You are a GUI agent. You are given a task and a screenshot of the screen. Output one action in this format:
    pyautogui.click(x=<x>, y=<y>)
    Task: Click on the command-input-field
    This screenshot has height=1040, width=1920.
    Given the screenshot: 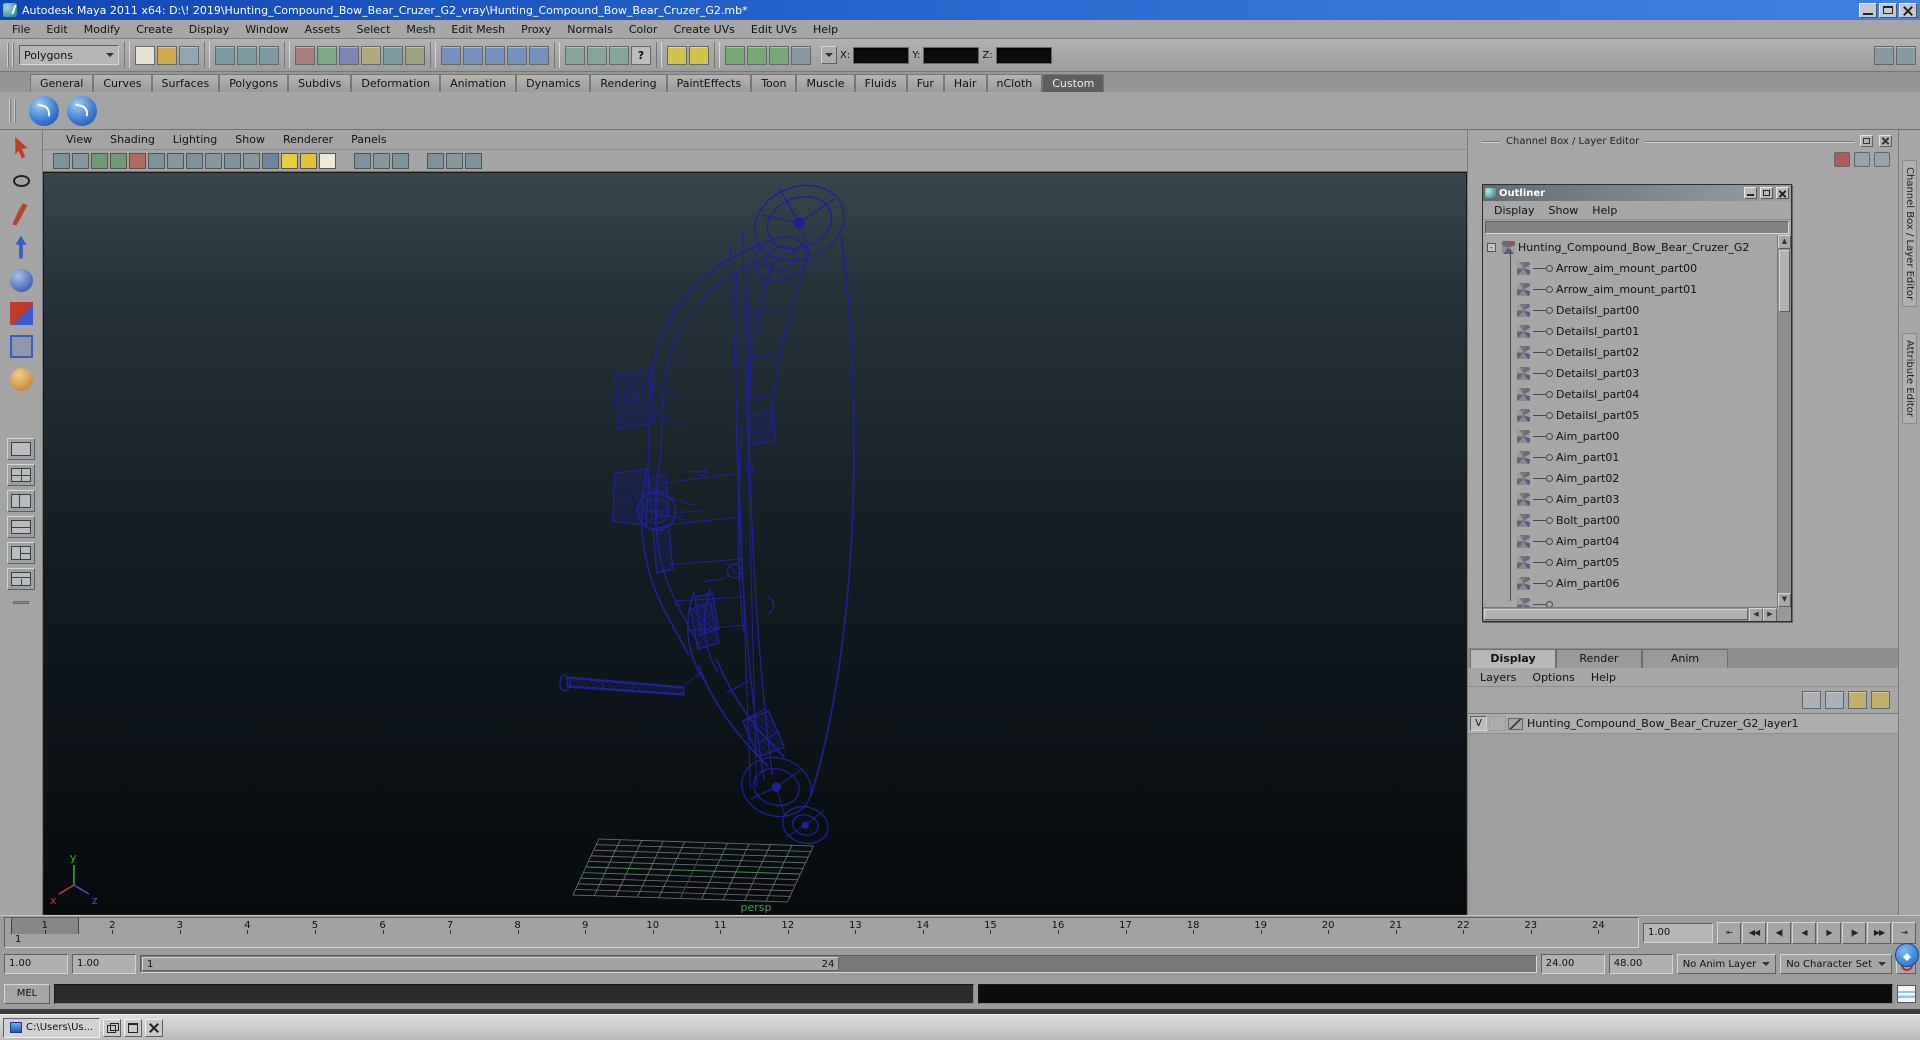 What is the action you would take?
    pyautogui.click(x=514, y=994)
    